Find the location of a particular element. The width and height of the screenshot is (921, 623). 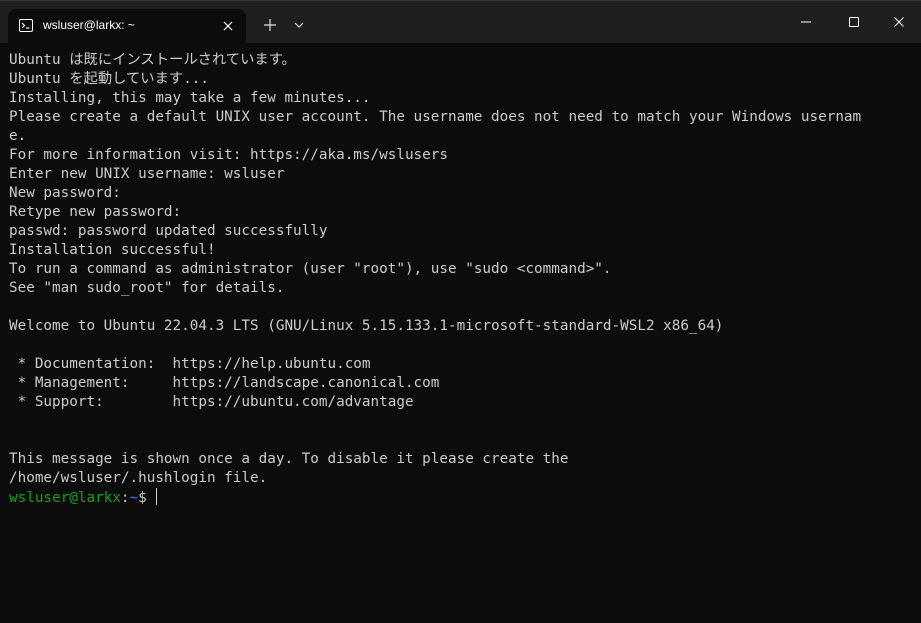

prompt-user-host: wsluser@larkx is located at coordinates (65, 498).